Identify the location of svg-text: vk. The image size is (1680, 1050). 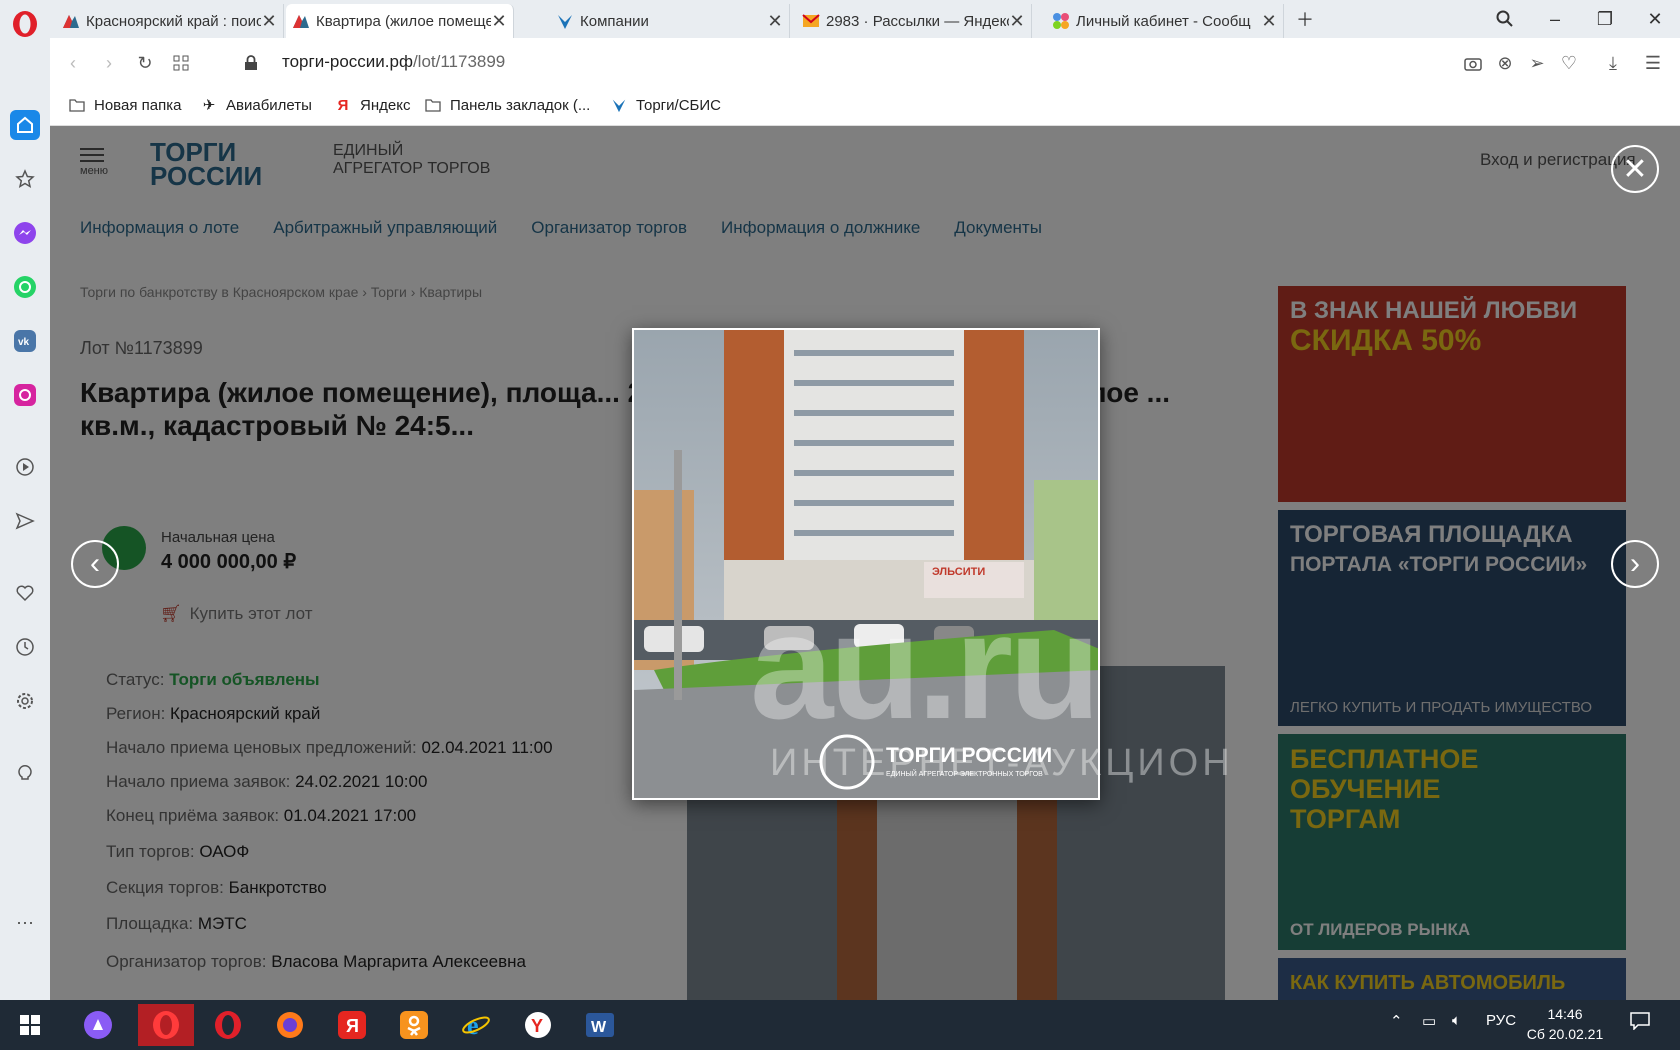
(24, 342).